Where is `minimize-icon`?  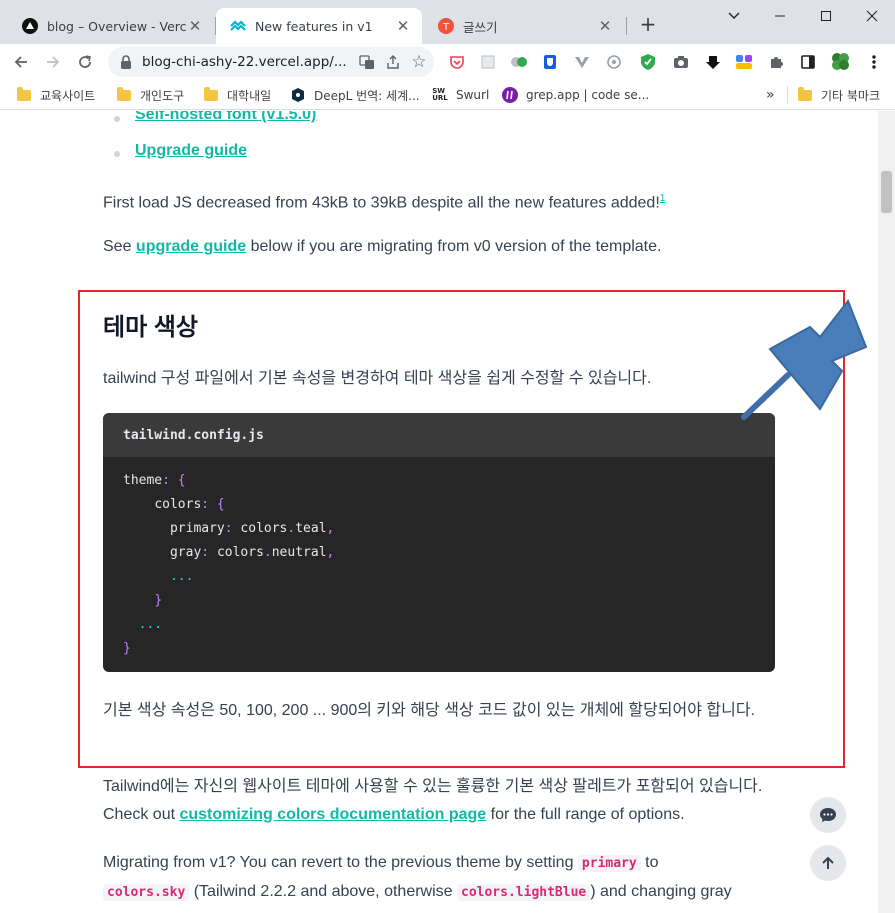 minimize-icon is located at coordinates (780, 16).